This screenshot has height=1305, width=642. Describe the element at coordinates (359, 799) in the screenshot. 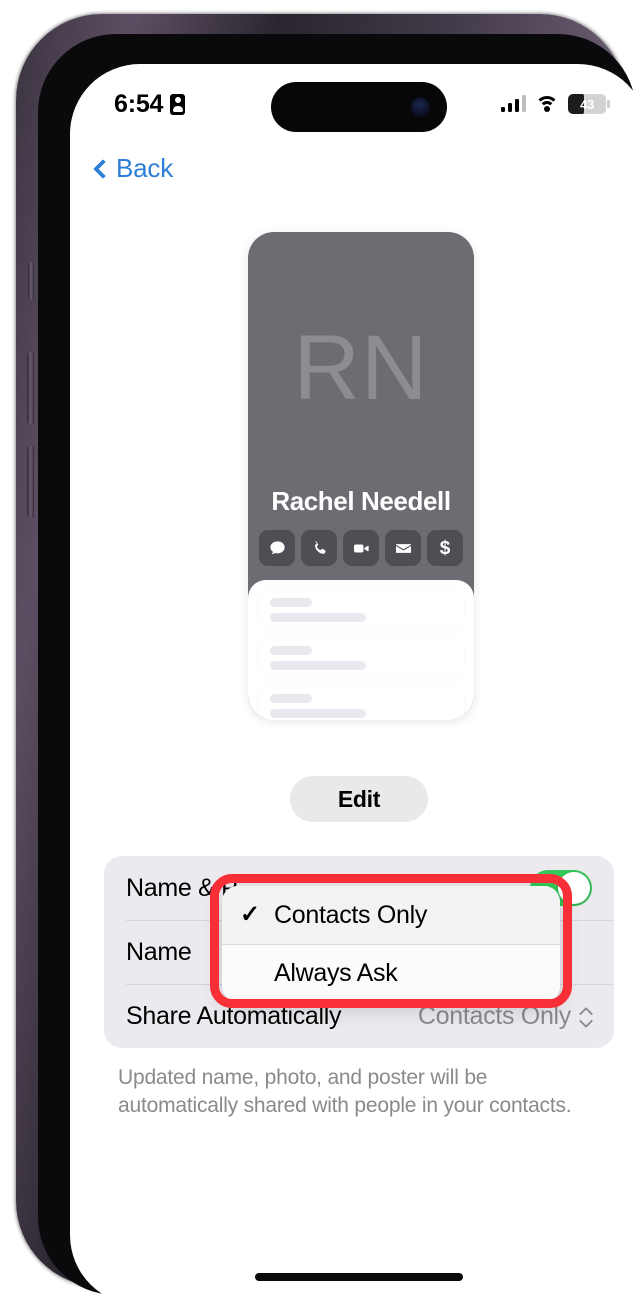

I see `edit-button: Edit` at that location.